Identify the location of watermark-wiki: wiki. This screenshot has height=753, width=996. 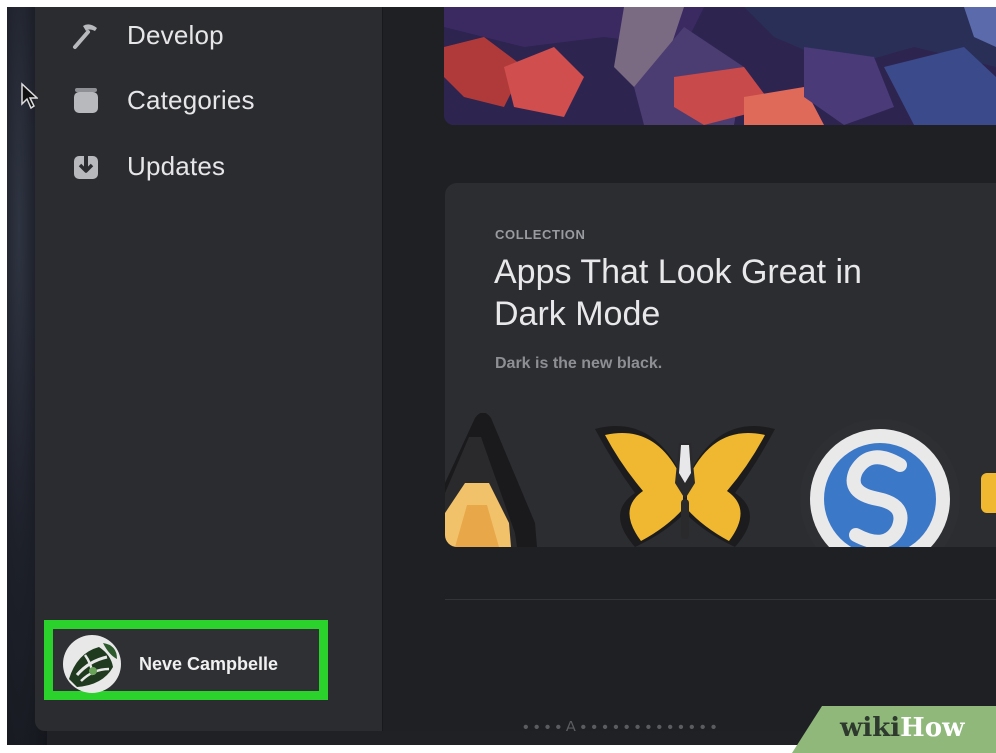
(870, 728).